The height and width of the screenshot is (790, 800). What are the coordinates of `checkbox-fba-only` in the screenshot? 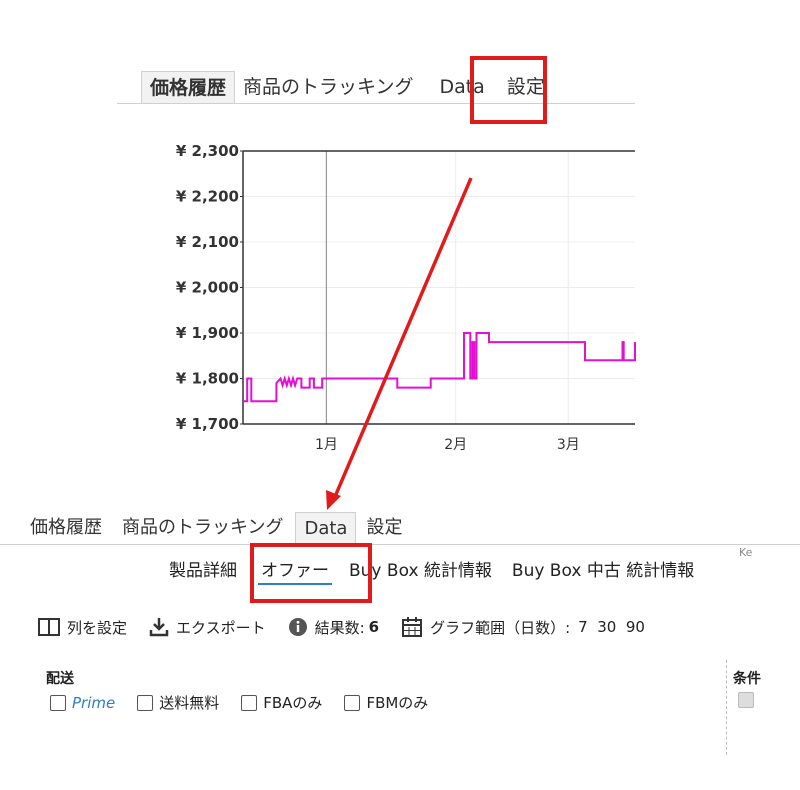 It's located at (249, 702).